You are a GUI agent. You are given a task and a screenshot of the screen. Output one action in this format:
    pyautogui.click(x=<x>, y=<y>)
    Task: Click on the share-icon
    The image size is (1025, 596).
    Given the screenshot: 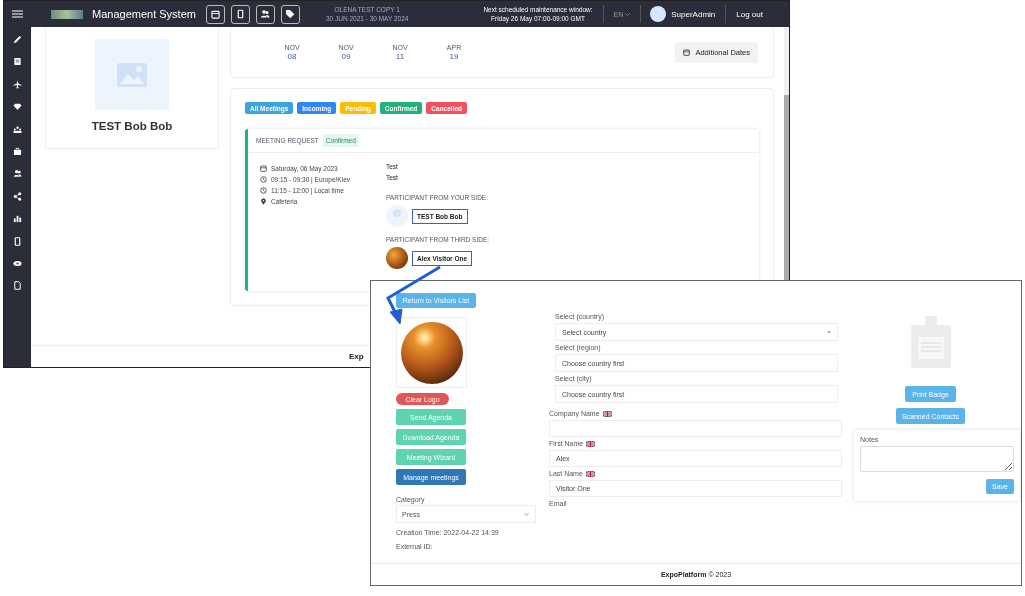 What is the action you would take?
    pyautogui.click(x=17, y=196)
    